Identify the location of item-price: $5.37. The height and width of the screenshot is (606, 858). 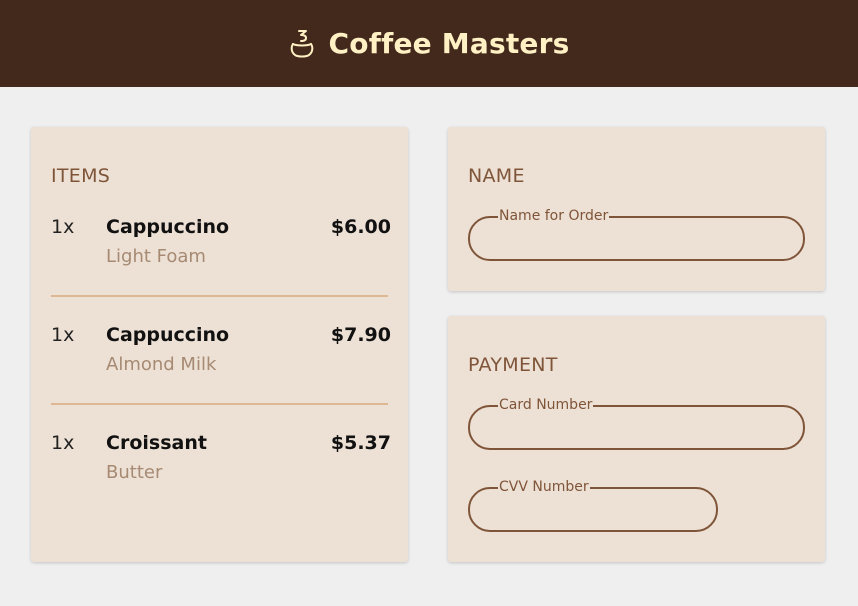
(360, 443).